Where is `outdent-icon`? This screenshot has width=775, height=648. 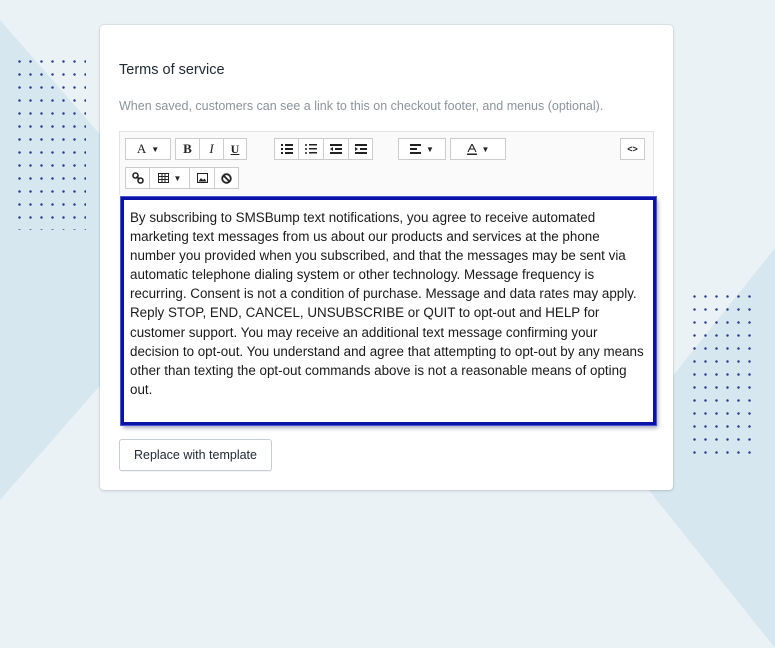
outdent-icon is located at coordinates (336, 149).